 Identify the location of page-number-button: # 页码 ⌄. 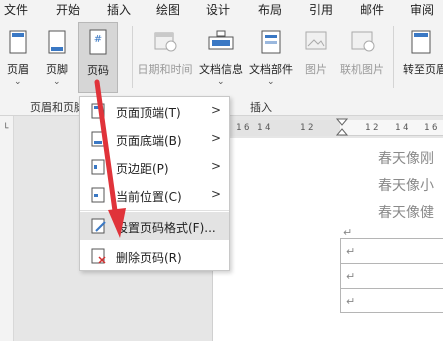
(98, 57).